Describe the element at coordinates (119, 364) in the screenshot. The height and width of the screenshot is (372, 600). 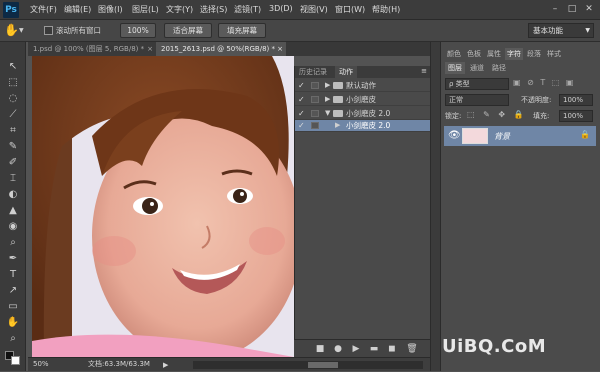
I see `document-size-info: 文档:63.3M/63.3M` at that location.